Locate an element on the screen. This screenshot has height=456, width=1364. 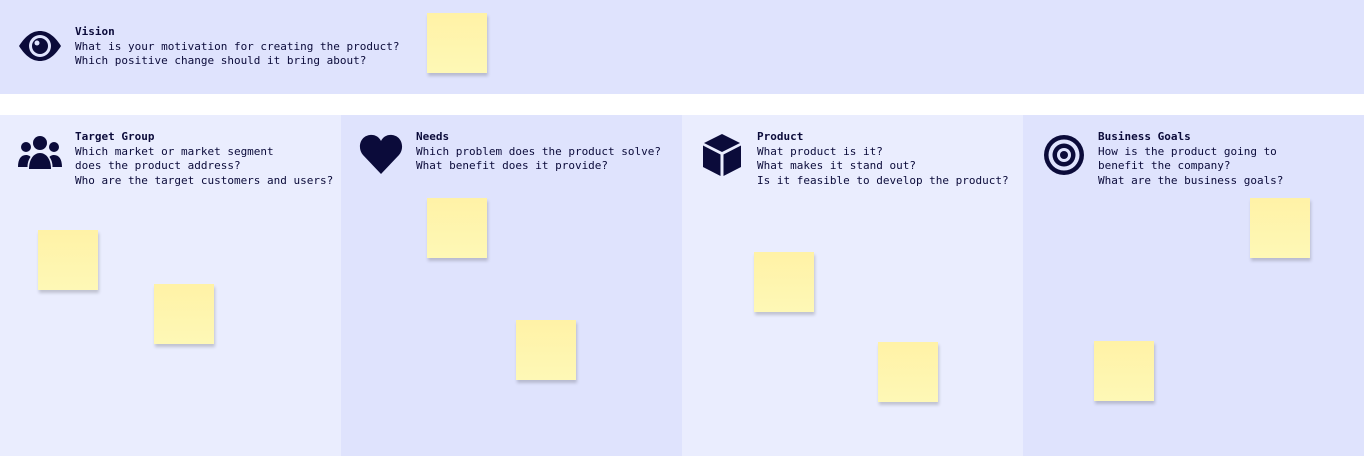
target-group-question-1: Which market or market segment is located at coordinates (174, 151).